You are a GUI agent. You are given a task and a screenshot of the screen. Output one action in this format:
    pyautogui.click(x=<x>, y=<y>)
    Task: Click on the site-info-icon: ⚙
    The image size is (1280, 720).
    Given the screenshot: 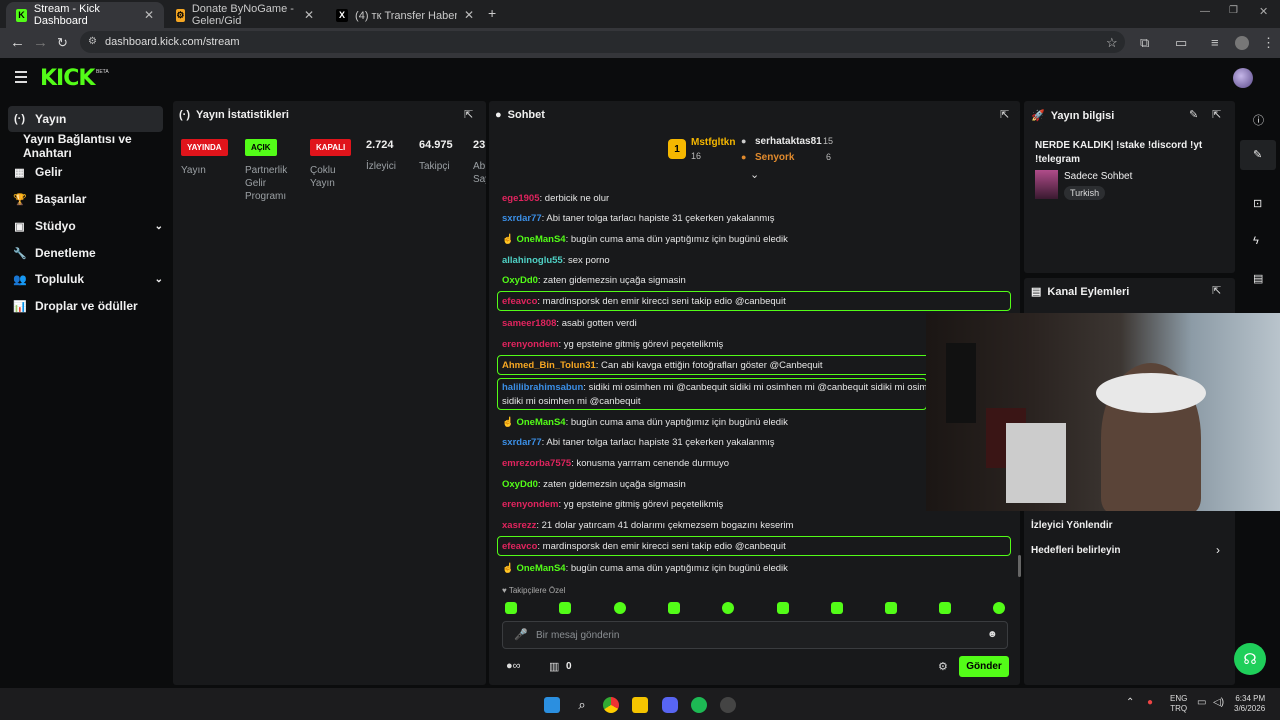 What is the action you would take?
    pyautogui.click(x=92, y=41)
    